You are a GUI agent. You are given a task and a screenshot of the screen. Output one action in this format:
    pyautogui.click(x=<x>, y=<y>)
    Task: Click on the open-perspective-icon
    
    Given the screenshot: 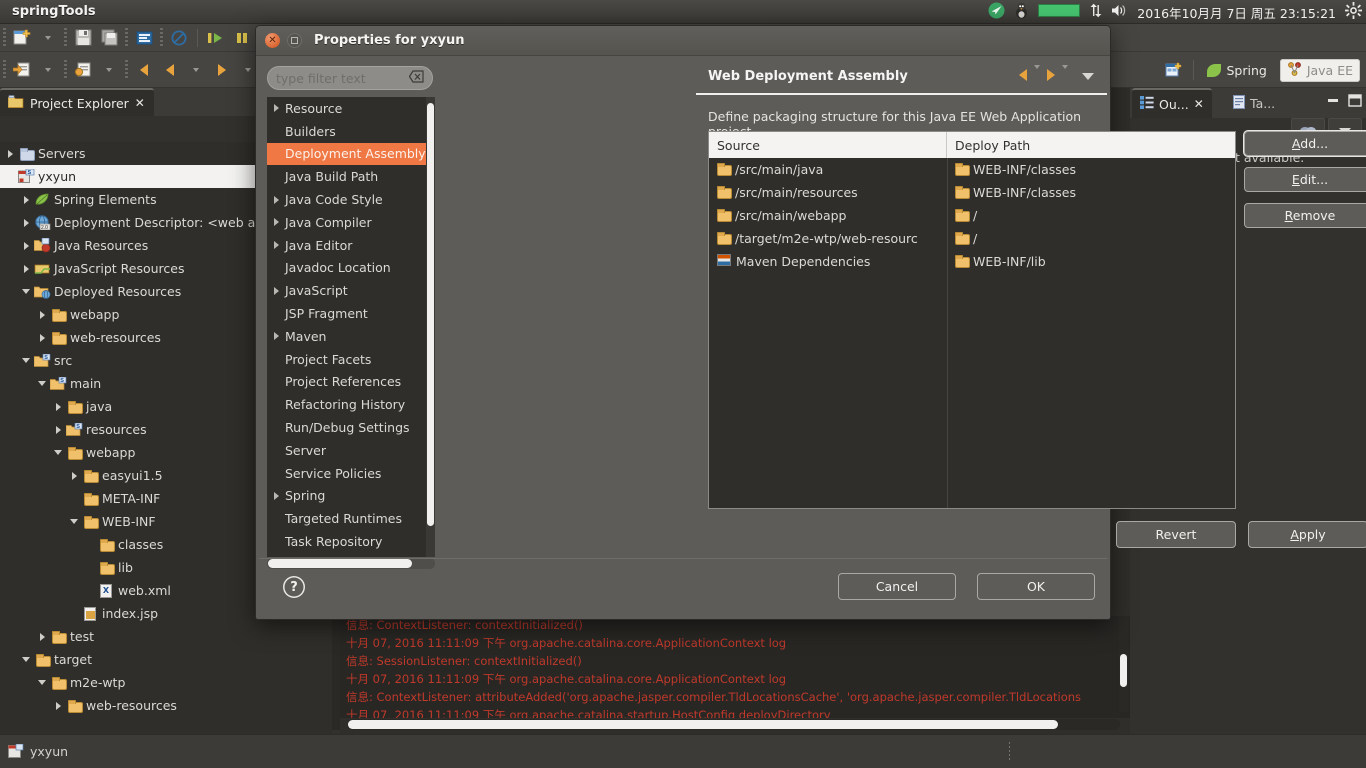 What is the action you would take?
    pyautogui.click(x=1174, y=70)
    